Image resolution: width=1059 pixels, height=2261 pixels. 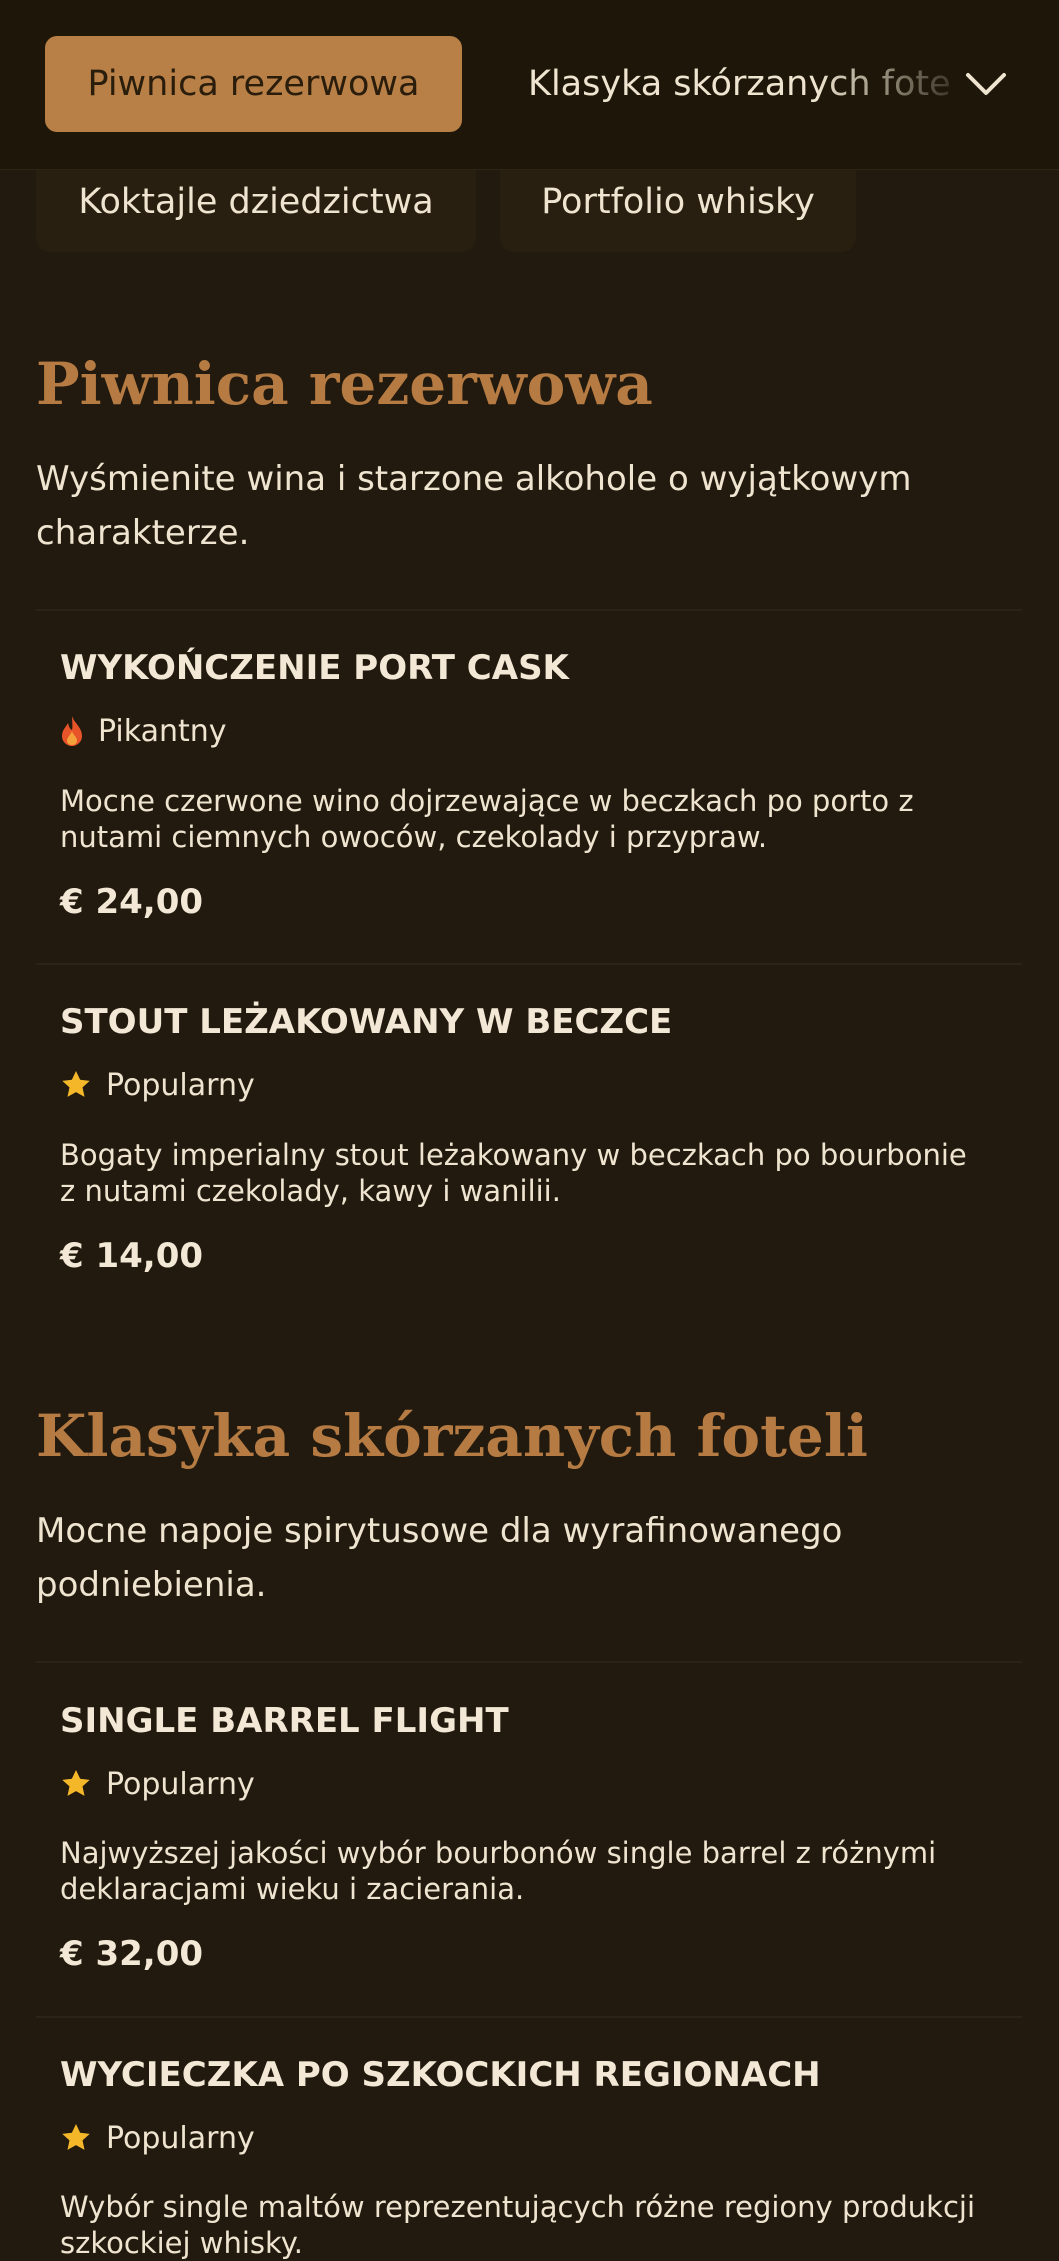 I want to click on tab-klasyka-skorzanych-foteli: Klasyka skórzanych foteli, so click(x=740, y=84).